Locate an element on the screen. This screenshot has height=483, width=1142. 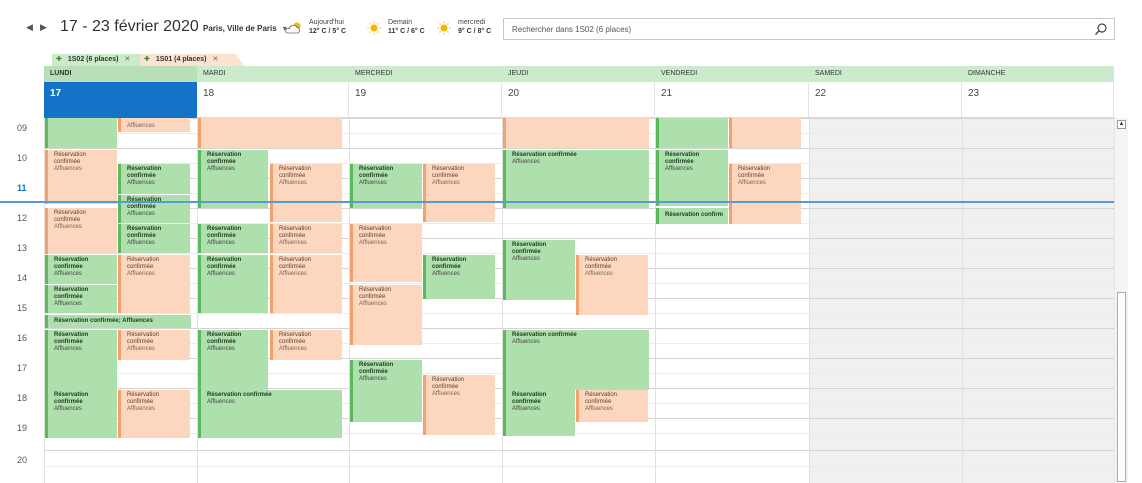
day-header-thursday: JEUDI is located at coordinates (578, 74).